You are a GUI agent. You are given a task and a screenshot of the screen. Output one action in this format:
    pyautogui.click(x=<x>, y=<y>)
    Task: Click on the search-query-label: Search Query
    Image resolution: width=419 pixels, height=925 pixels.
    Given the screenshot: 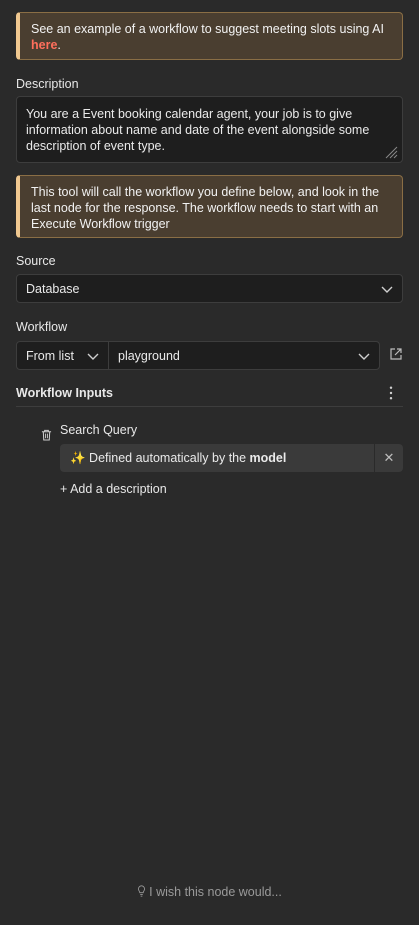 What is the action you would take?
    pyautogui.click(x=99, y=430)
    